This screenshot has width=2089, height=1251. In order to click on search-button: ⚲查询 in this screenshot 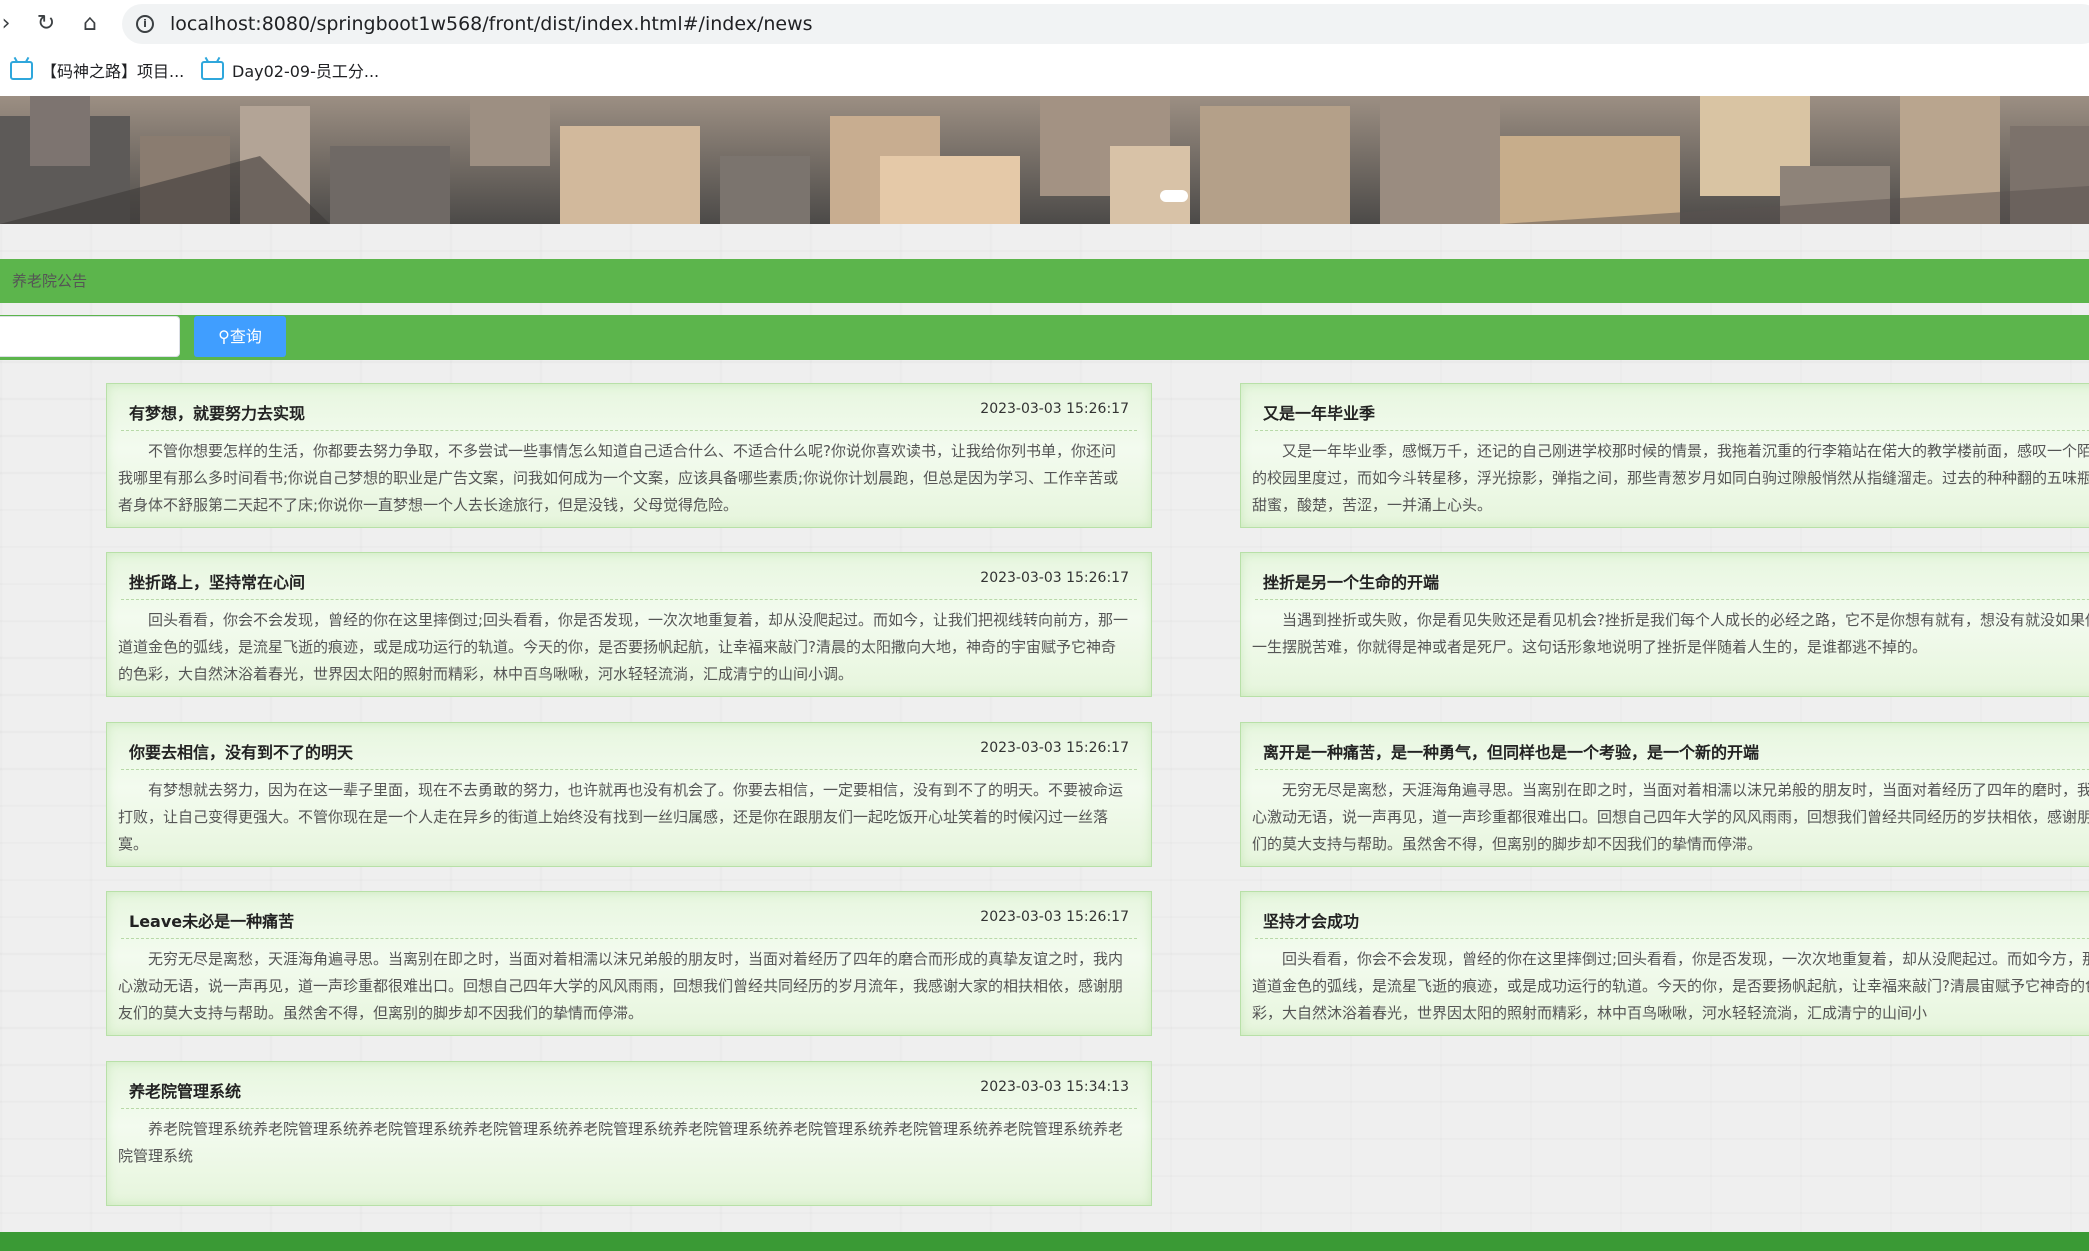, I will do `click(240, 336)`.